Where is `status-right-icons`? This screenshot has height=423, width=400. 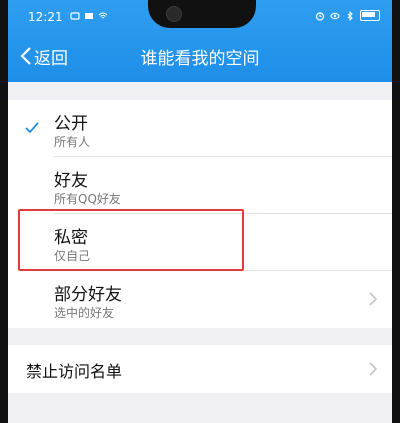 status-right-icons is located at coordinates (347, 15).